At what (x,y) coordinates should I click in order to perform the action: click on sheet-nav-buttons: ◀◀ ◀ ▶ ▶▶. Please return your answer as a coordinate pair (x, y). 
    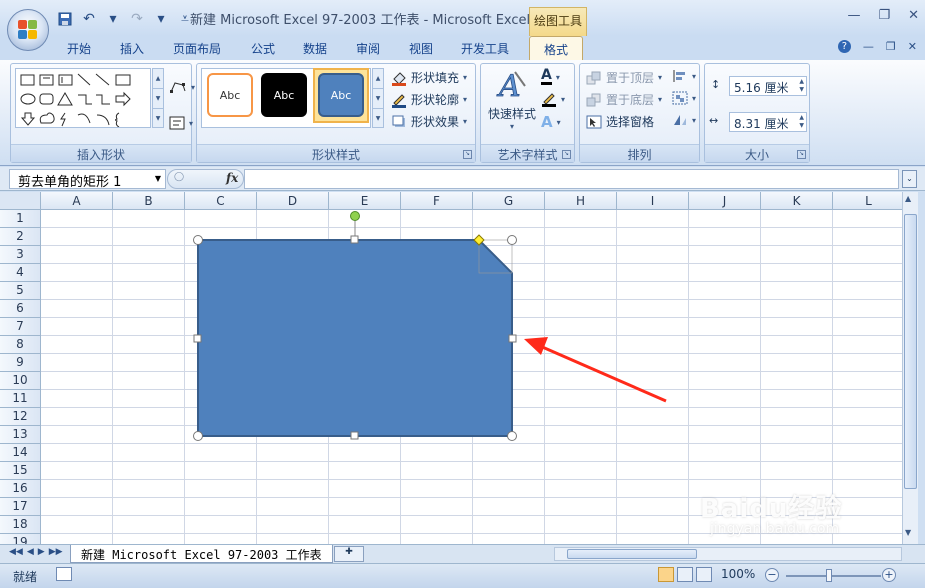
    Looking at the image, I should click on (36, 552).